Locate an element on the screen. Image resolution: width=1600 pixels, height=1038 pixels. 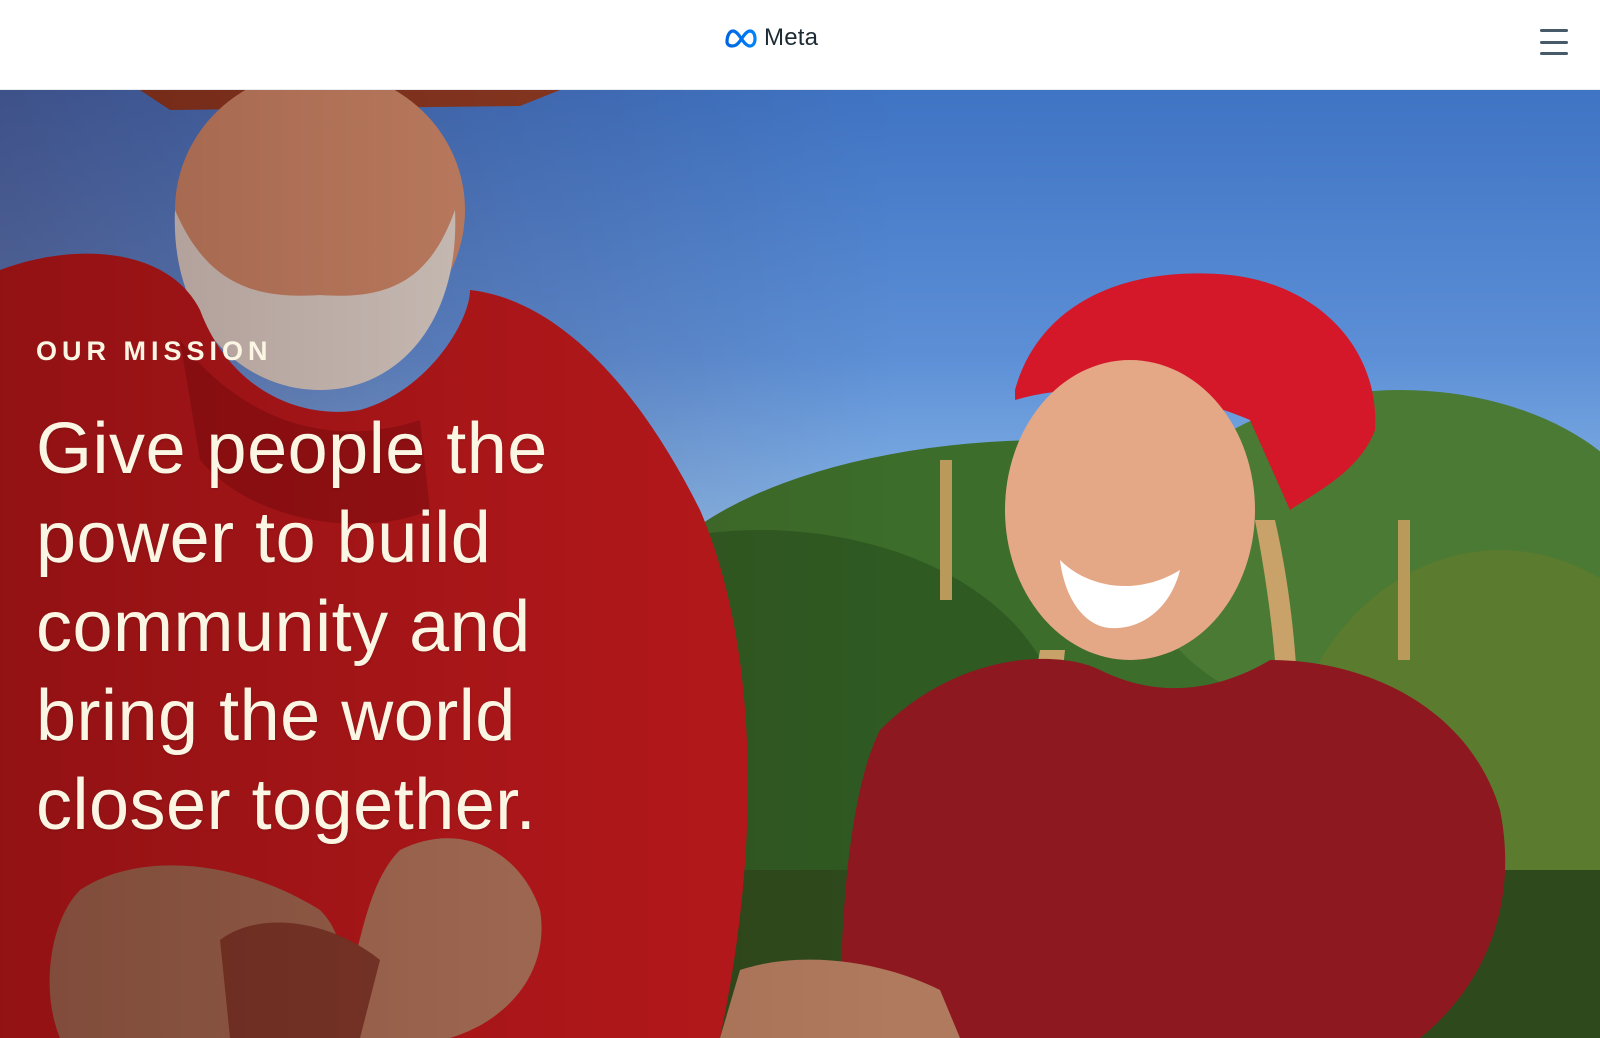
meta-infinity-icon is located at coordinates (741, 38).